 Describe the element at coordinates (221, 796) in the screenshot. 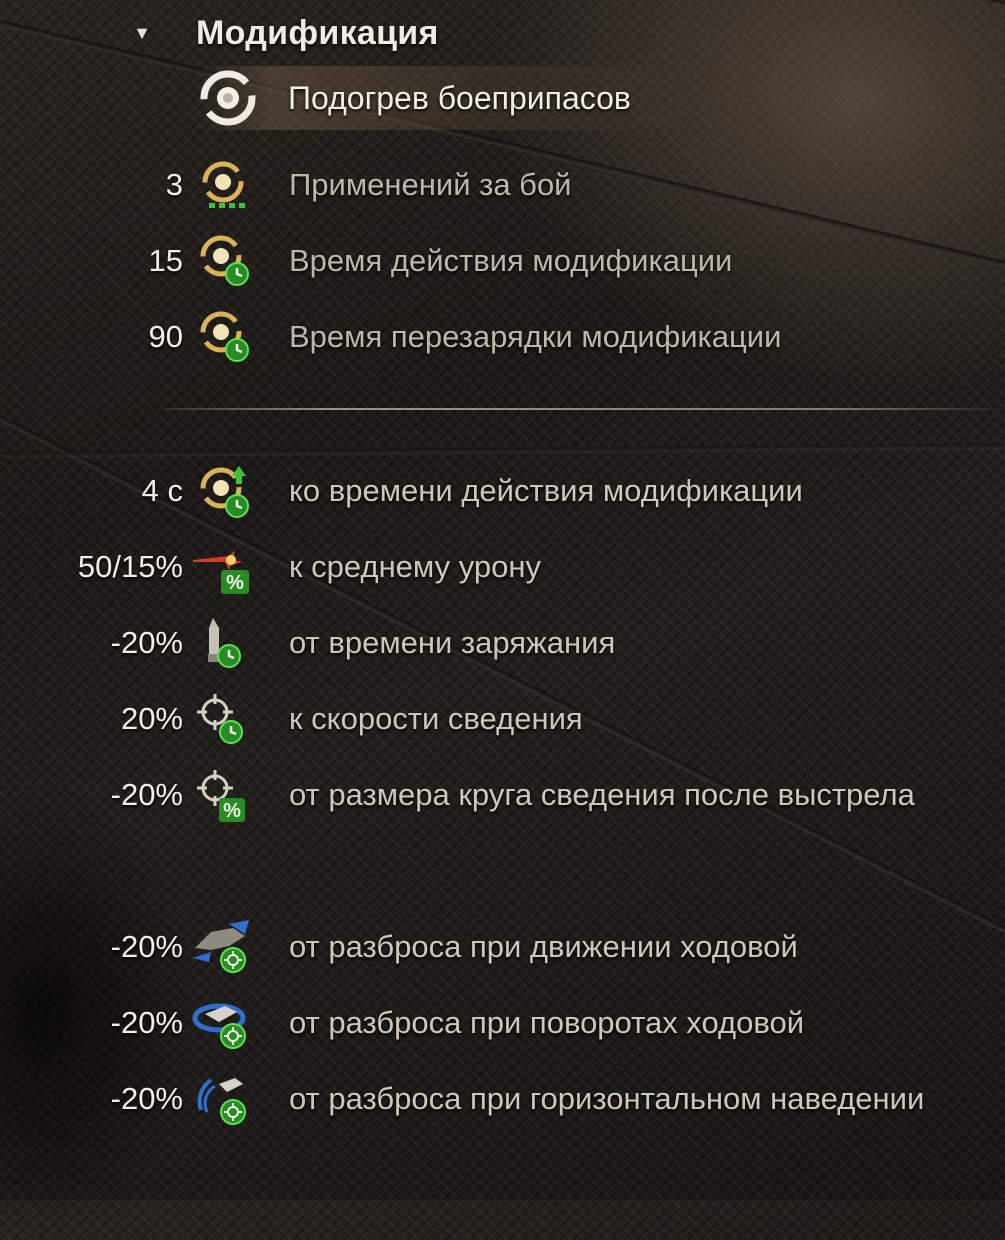

I see `dispersion-after-shot-icon: %` at that location.